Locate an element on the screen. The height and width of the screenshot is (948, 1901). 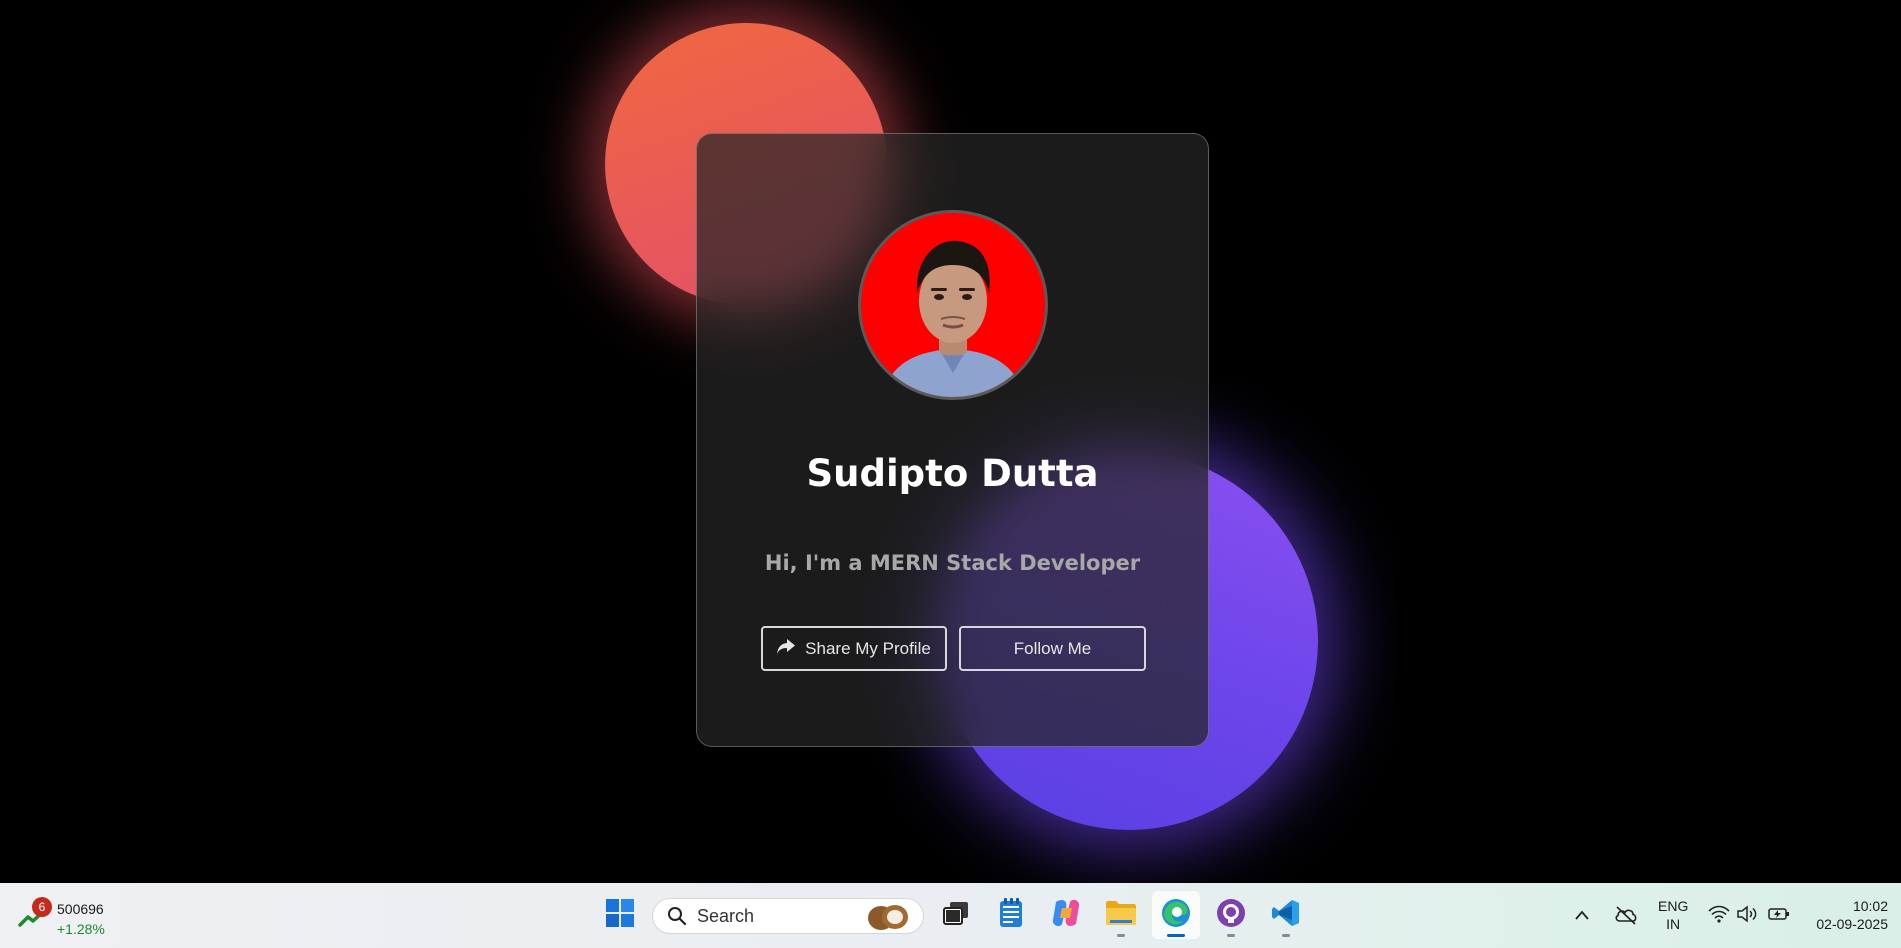
copilot-icon is located at coordinates (1066, 915).